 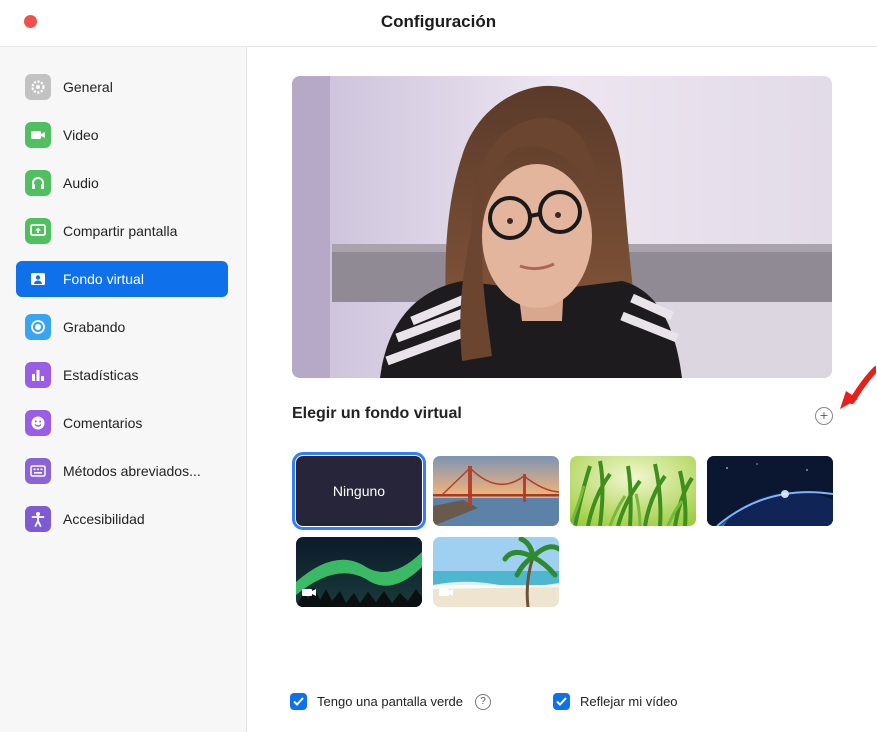 I want to click on background-grass-option, so click(x=633, y=491).